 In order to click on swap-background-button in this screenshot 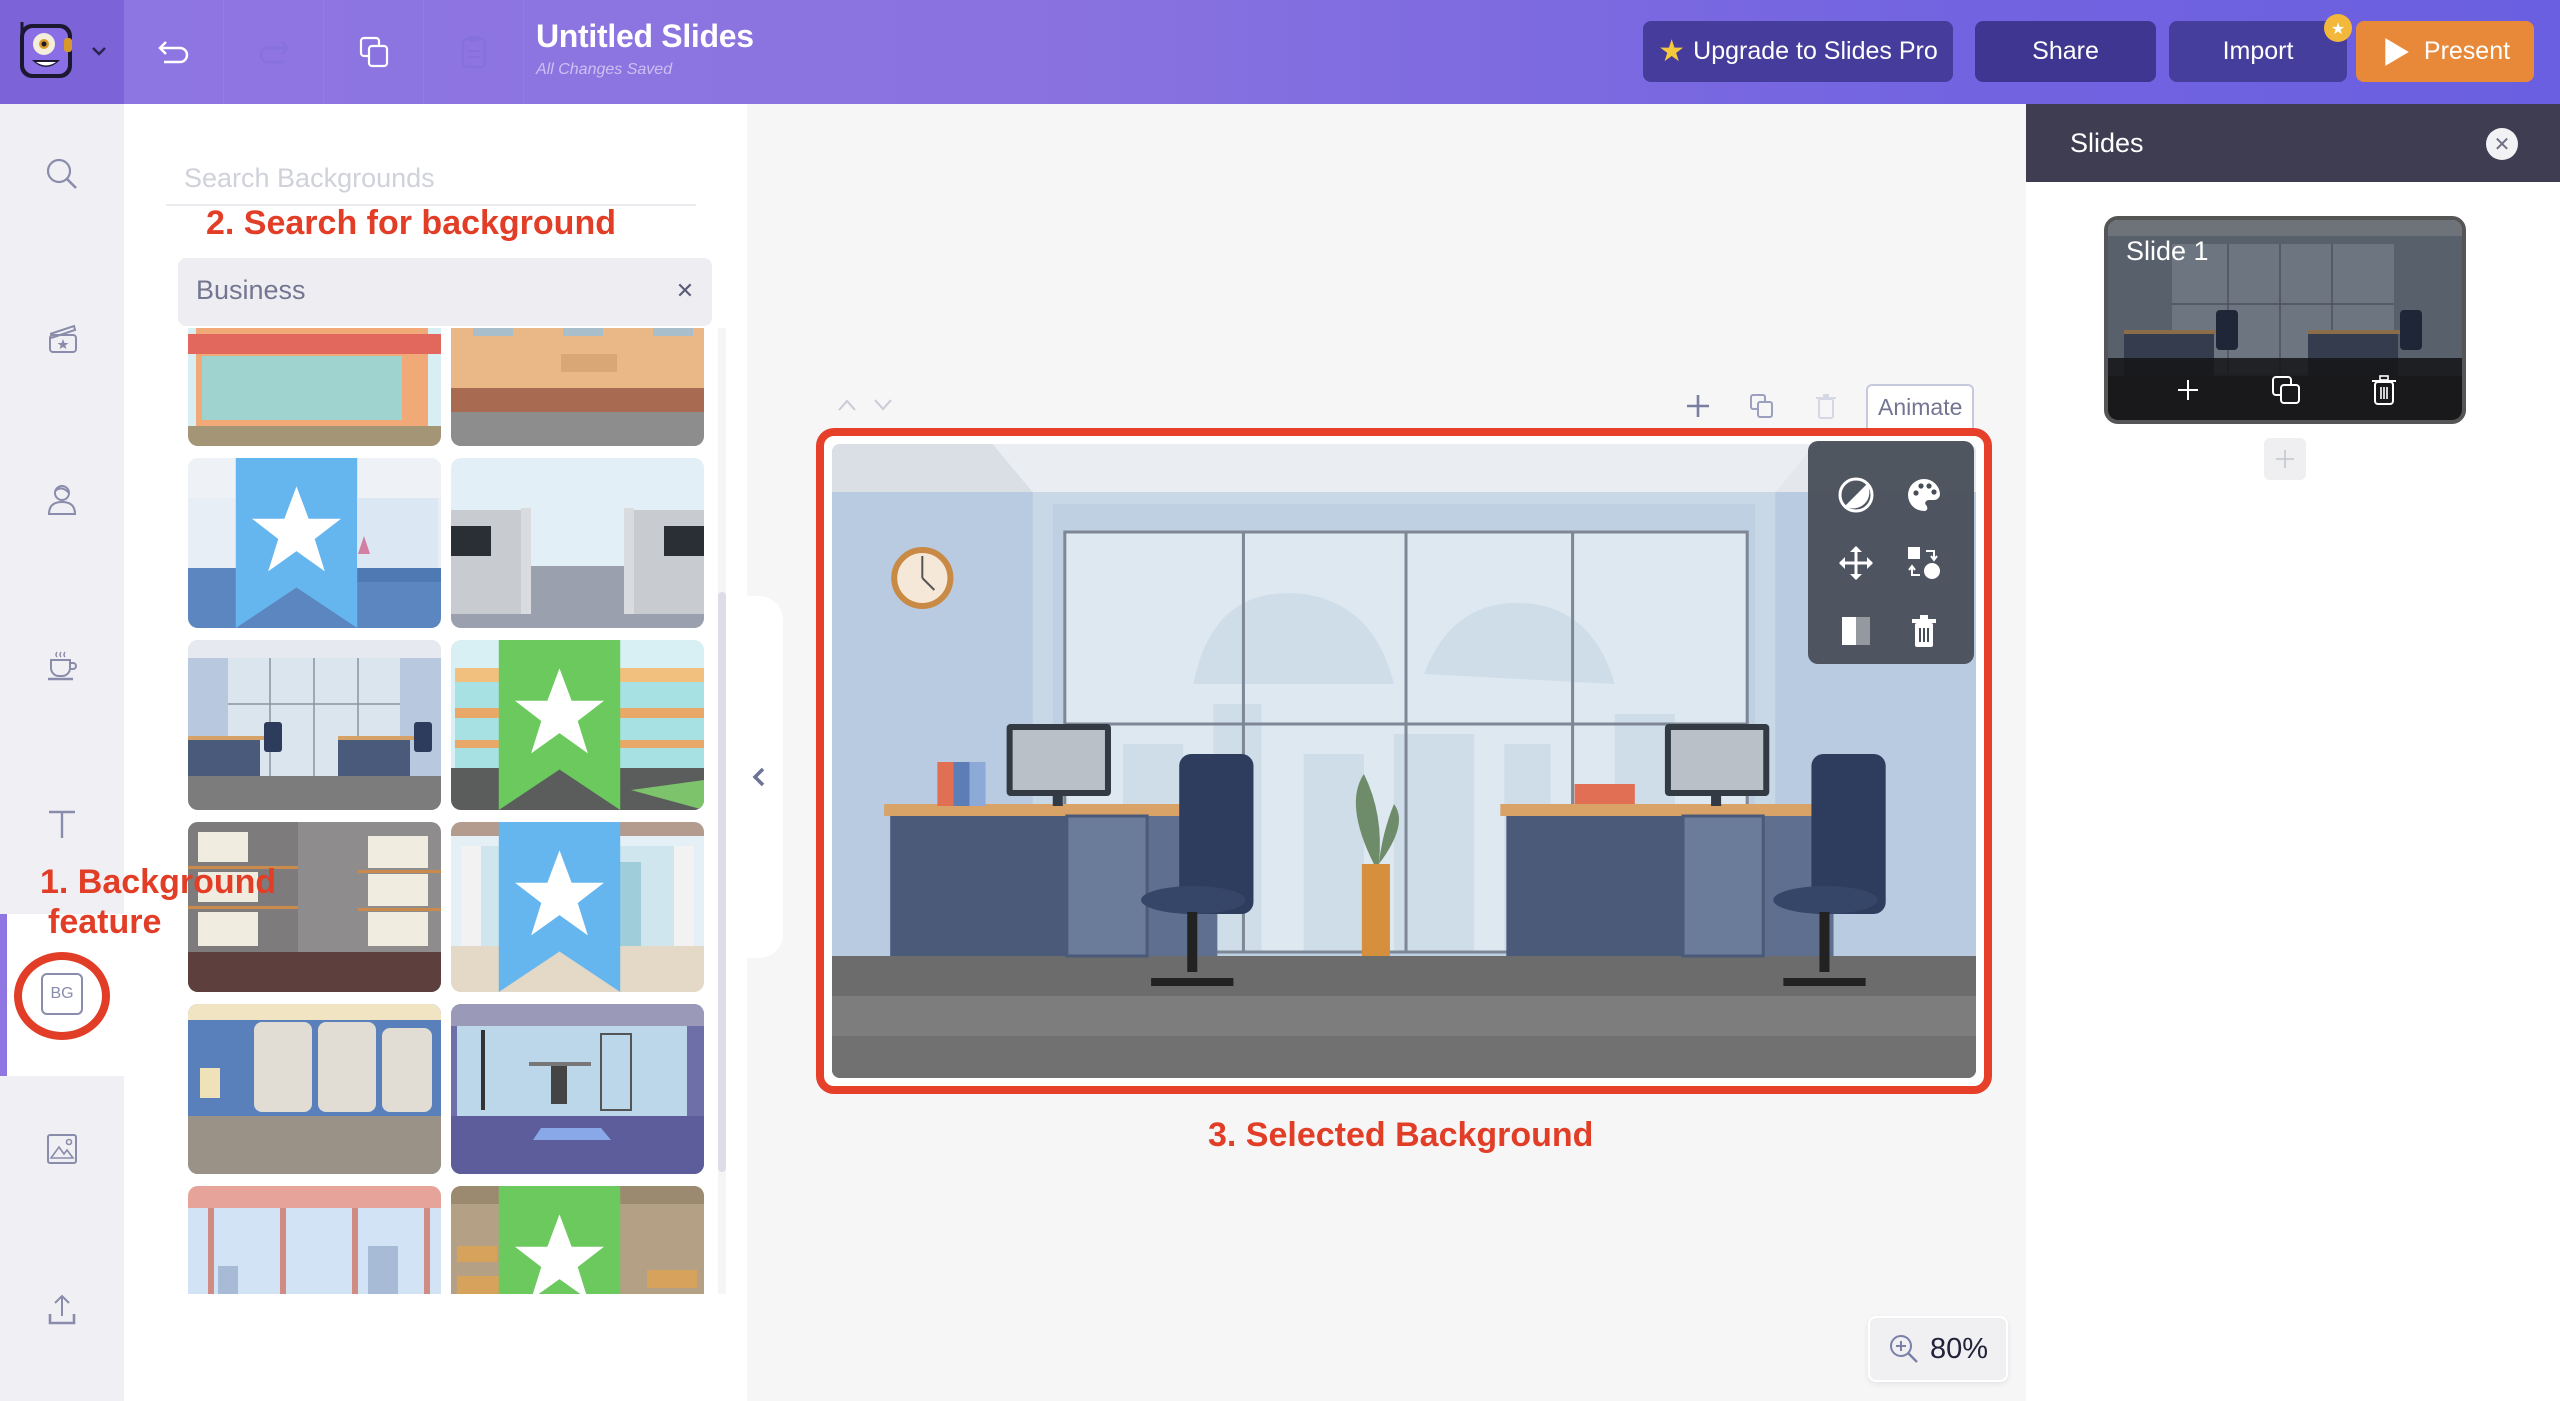, I will do `click(1924, 563)`.